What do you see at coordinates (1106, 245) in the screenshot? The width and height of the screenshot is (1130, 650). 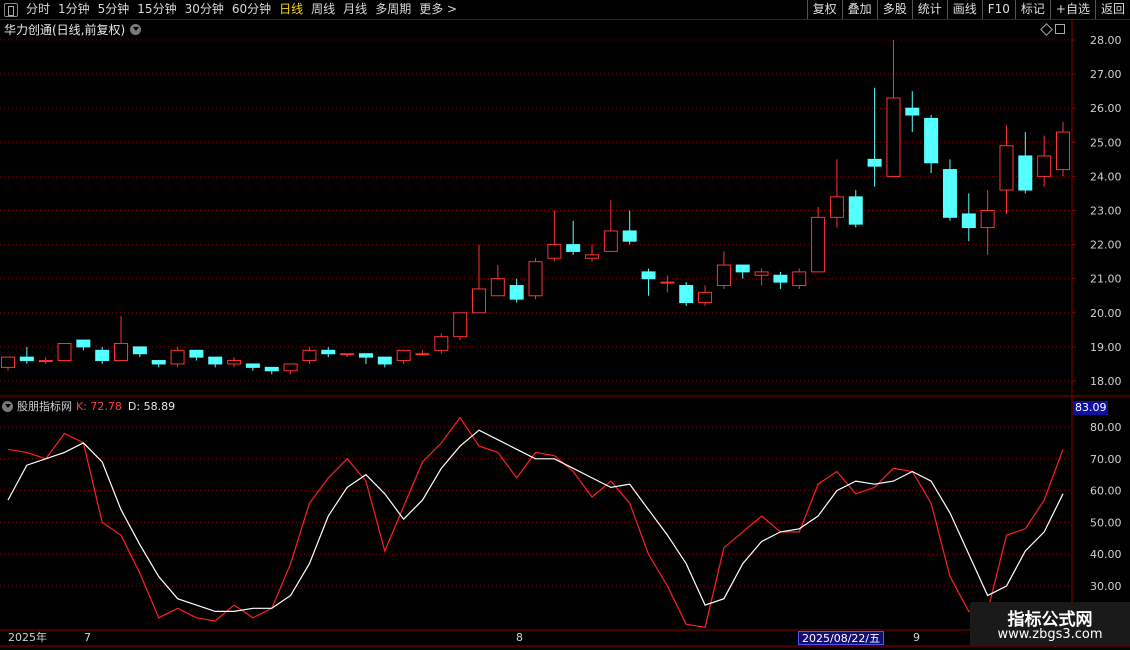 I see `price-tick-label: 22.00` at bounding box center [1106, 245].